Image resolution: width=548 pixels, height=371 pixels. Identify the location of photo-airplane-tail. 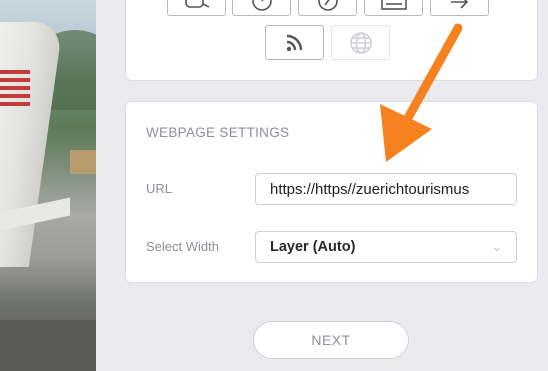
(32, 144).